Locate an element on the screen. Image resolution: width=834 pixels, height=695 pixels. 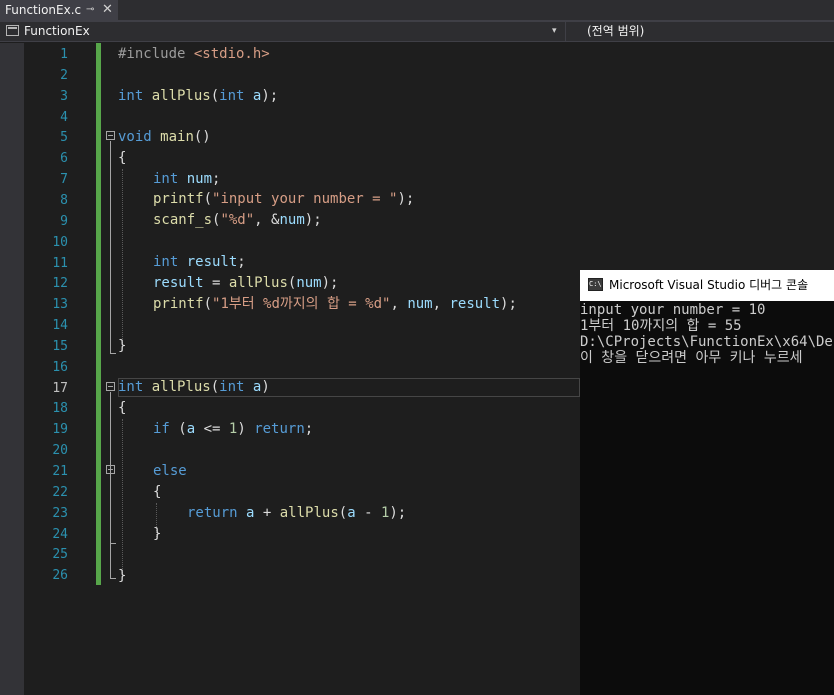
line-number: 25 is located at coordinates (60, 554).